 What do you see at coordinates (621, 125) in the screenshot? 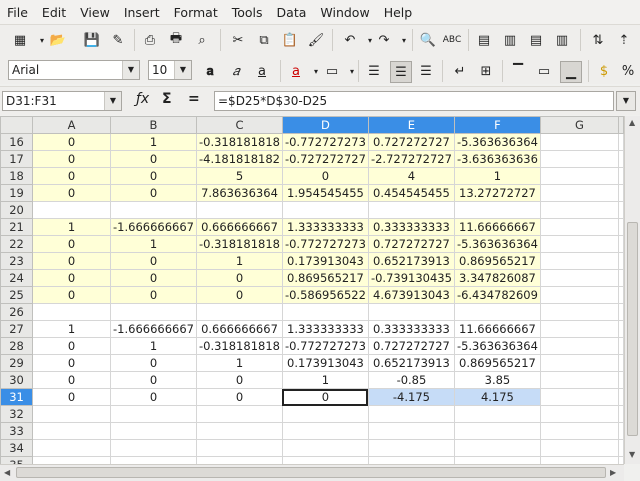
I see `column-header-h` at bounding box center [621, 125].